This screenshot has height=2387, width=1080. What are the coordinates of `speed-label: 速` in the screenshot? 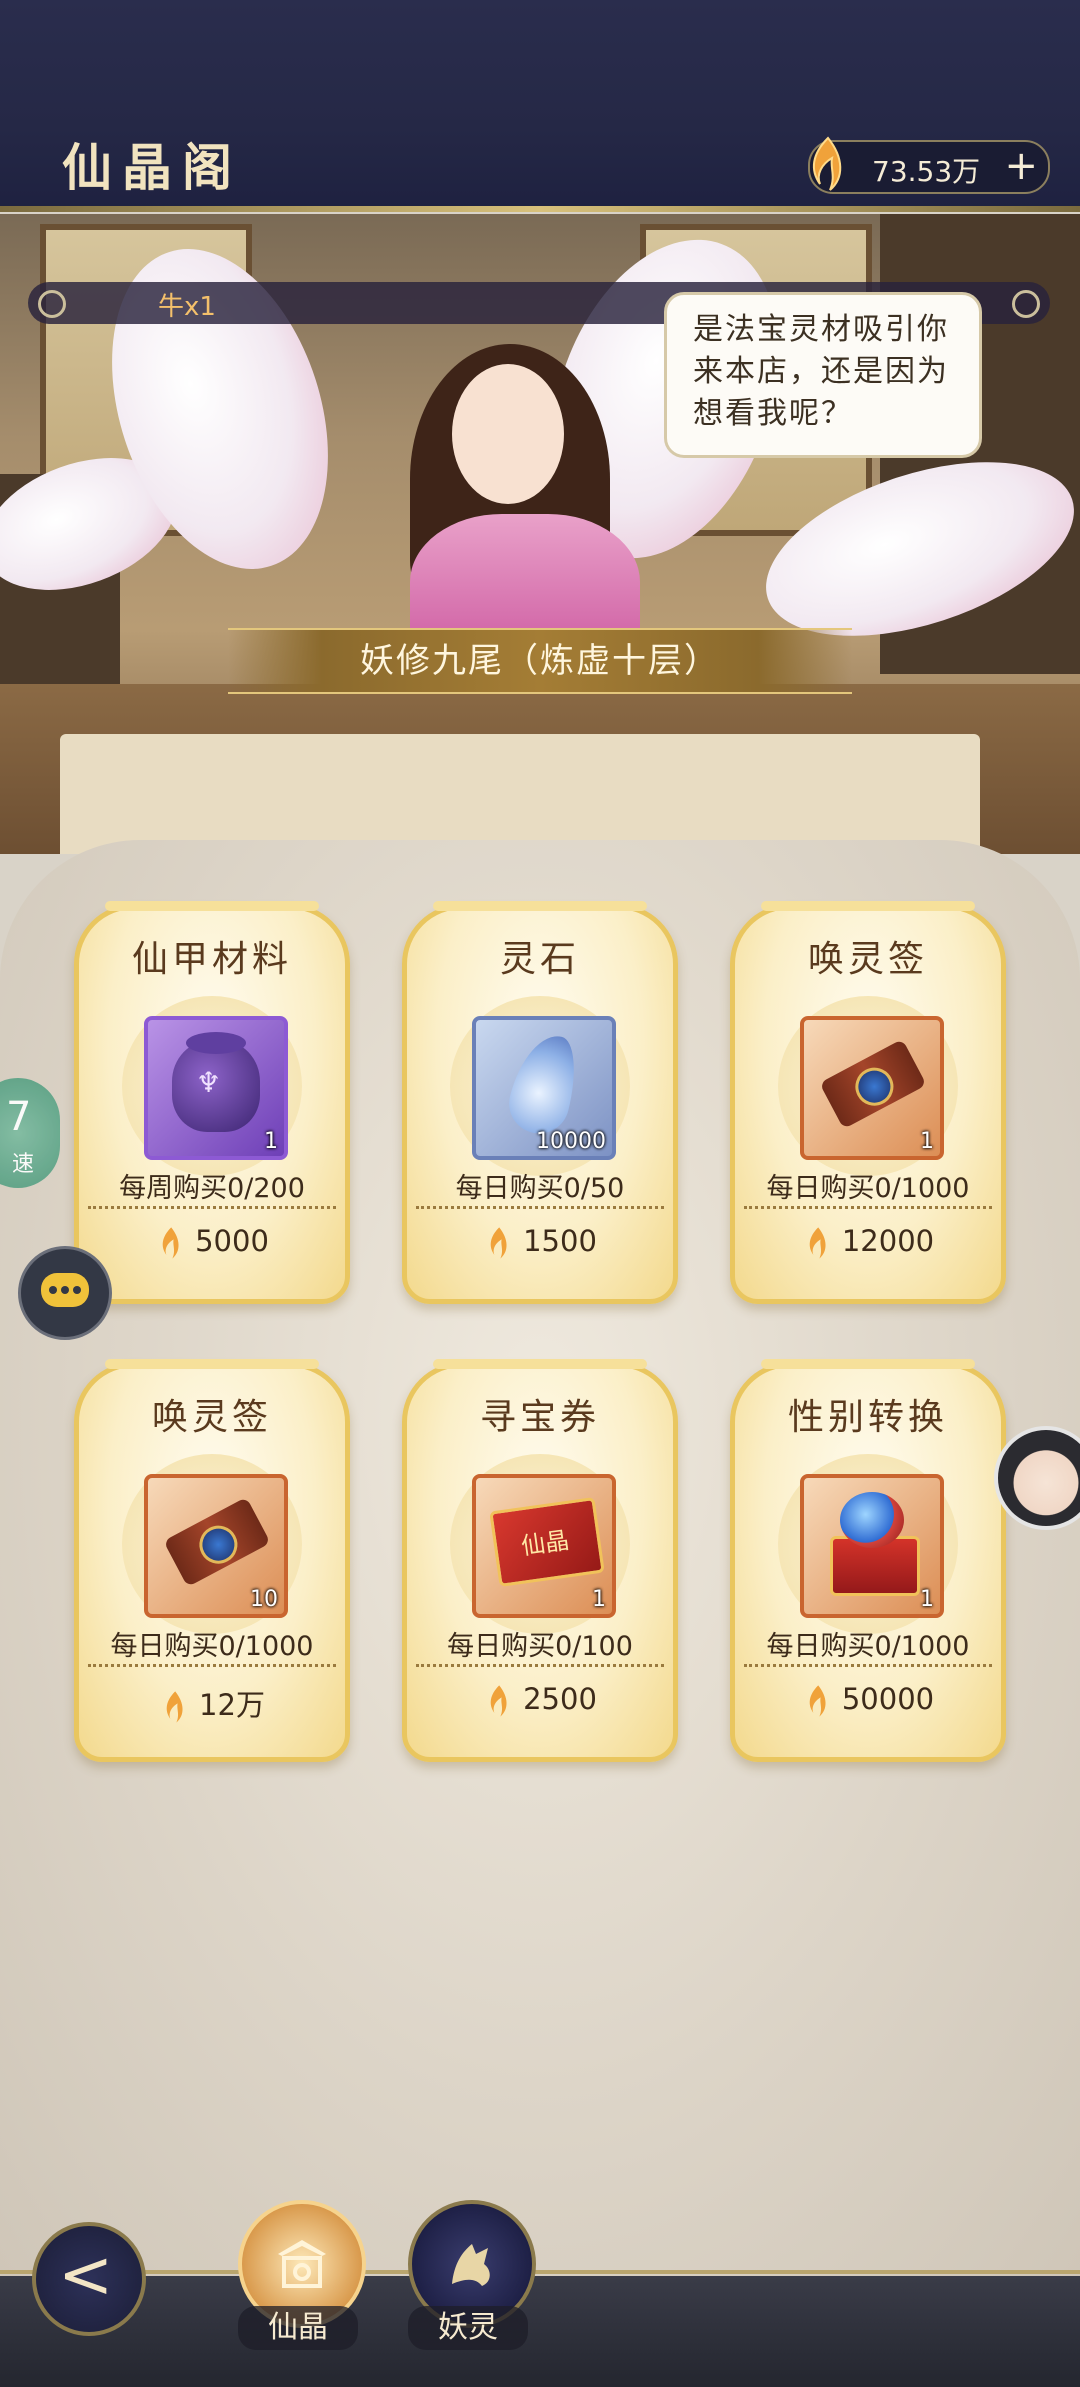 It's located at (23, 1164).